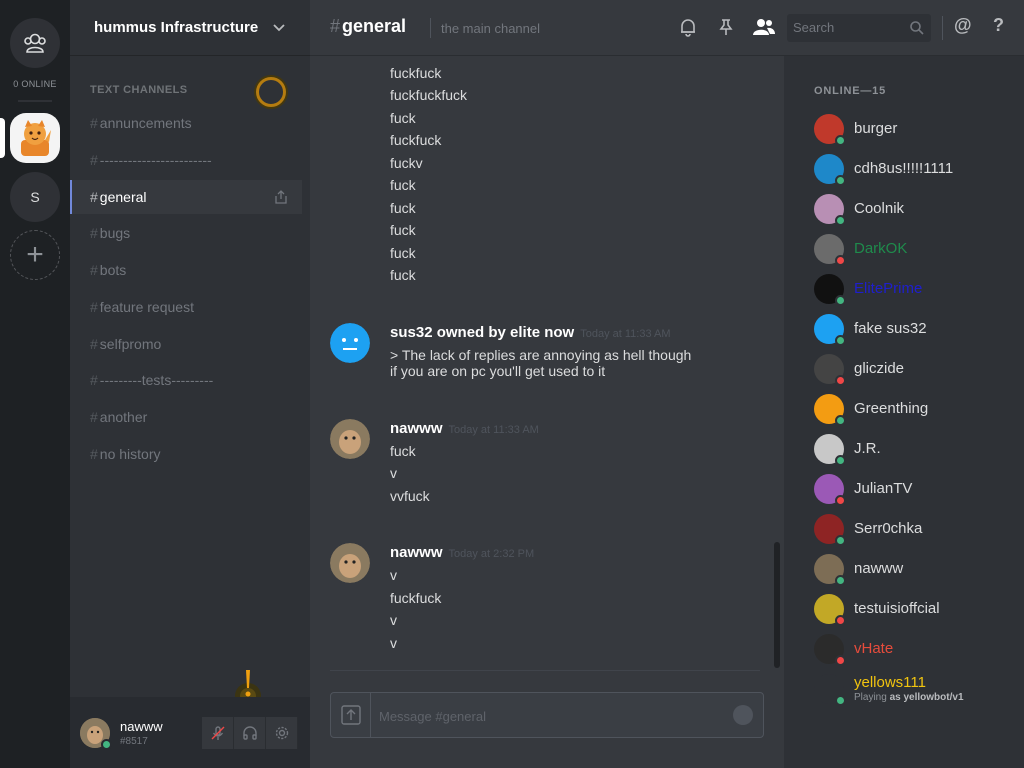  I want to click on member-item: cdh8us!!!!!1111, so click(914, 168).